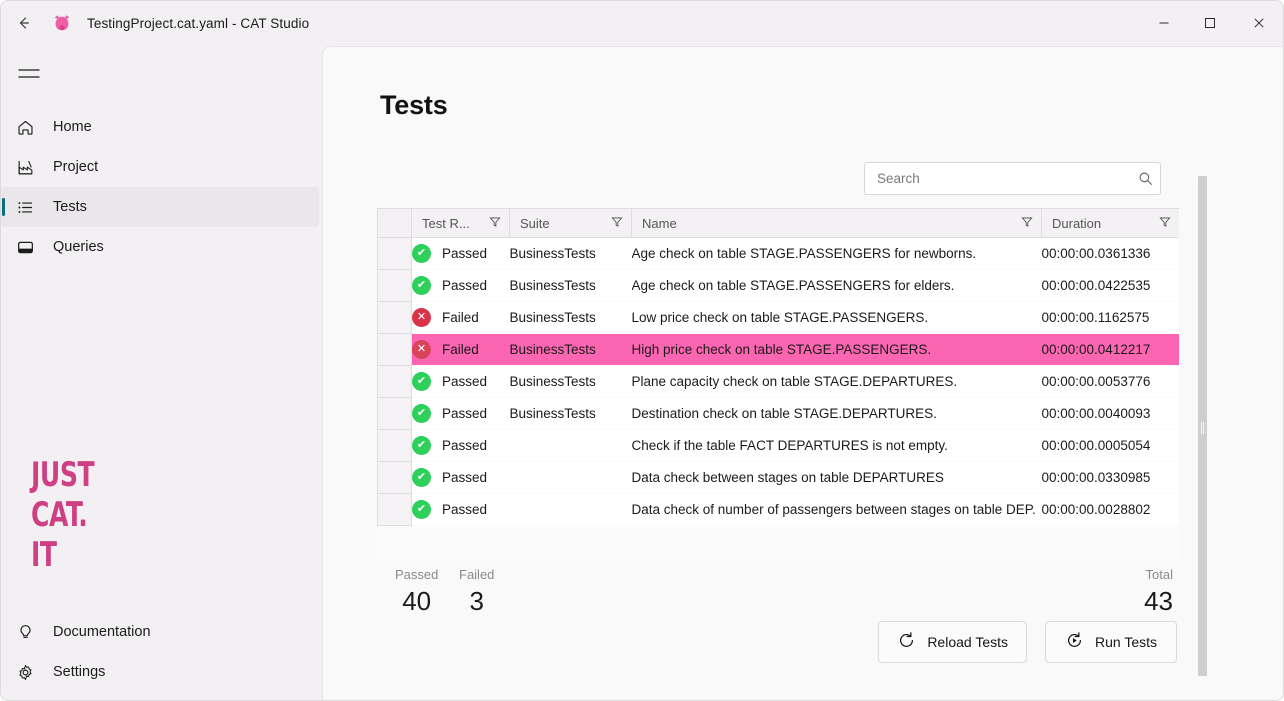 This screenshot has width=1284, height=701. What do you see at coordinates (836, 223) in the screenshot?
I see `column-header-name: Name` at bounding box center [836, 223].